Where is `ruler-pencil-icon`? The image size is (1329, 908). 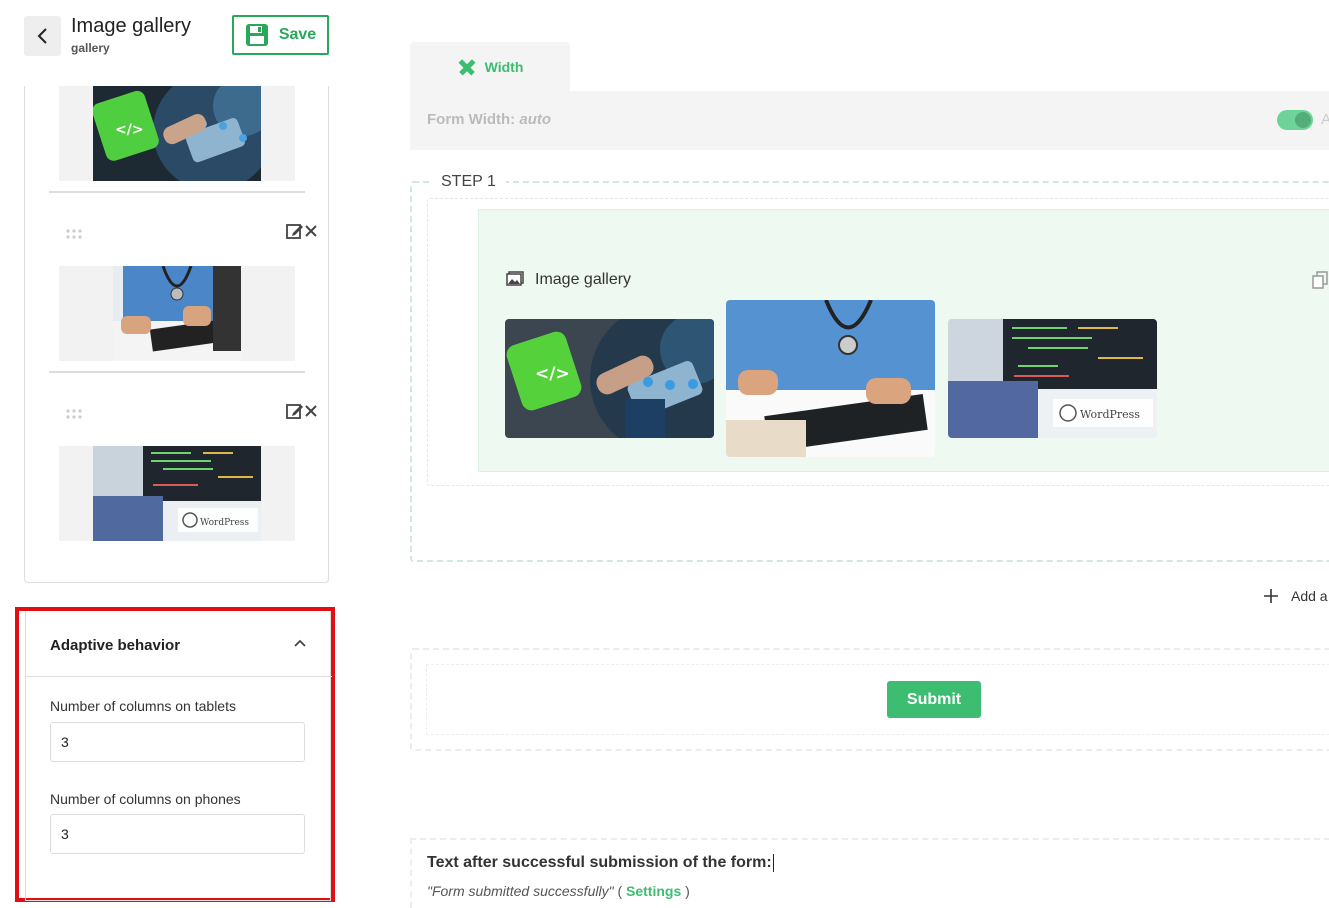 ruler-pencil-icon is located at coordinates (467, 67).